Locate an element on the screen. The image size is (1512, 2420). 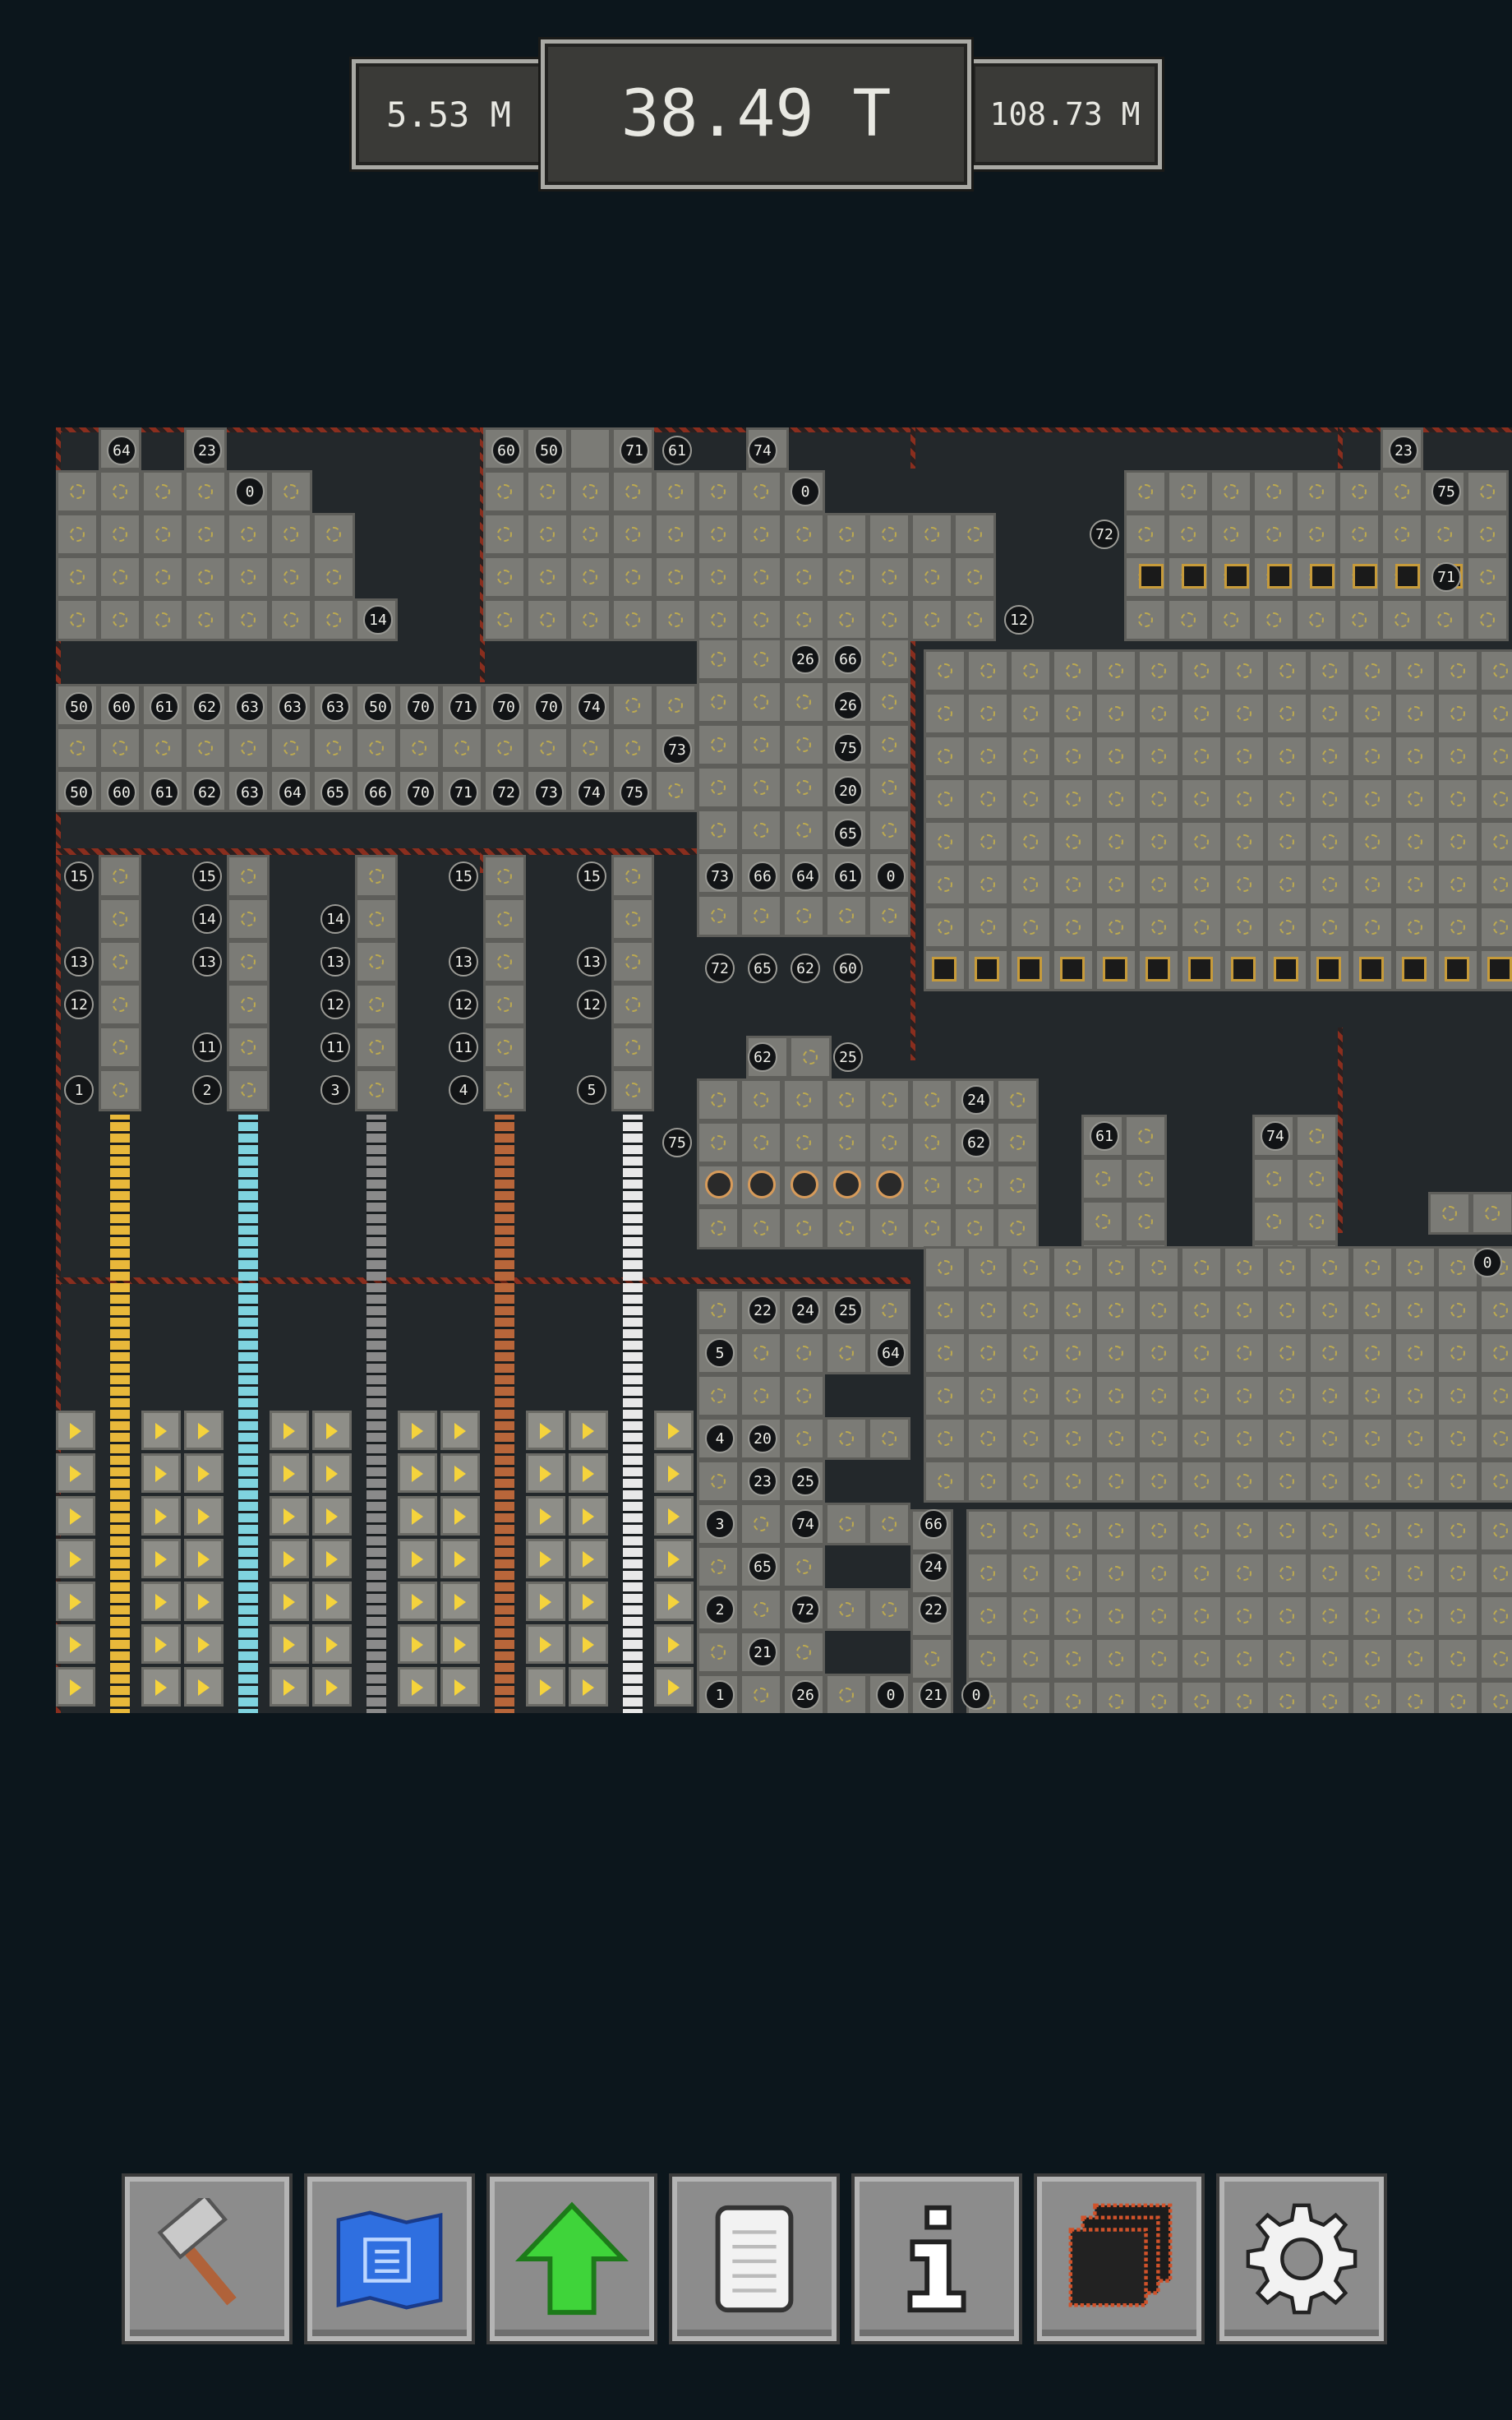
smelter-machine is located at coordinates (847, 1184).